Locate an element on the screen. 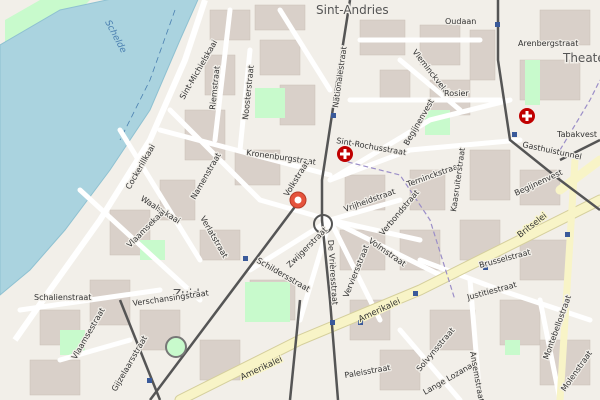 This screenshot has width=600, height=400. street-label-rosier: Rosier is located at coordinates (456, 93).